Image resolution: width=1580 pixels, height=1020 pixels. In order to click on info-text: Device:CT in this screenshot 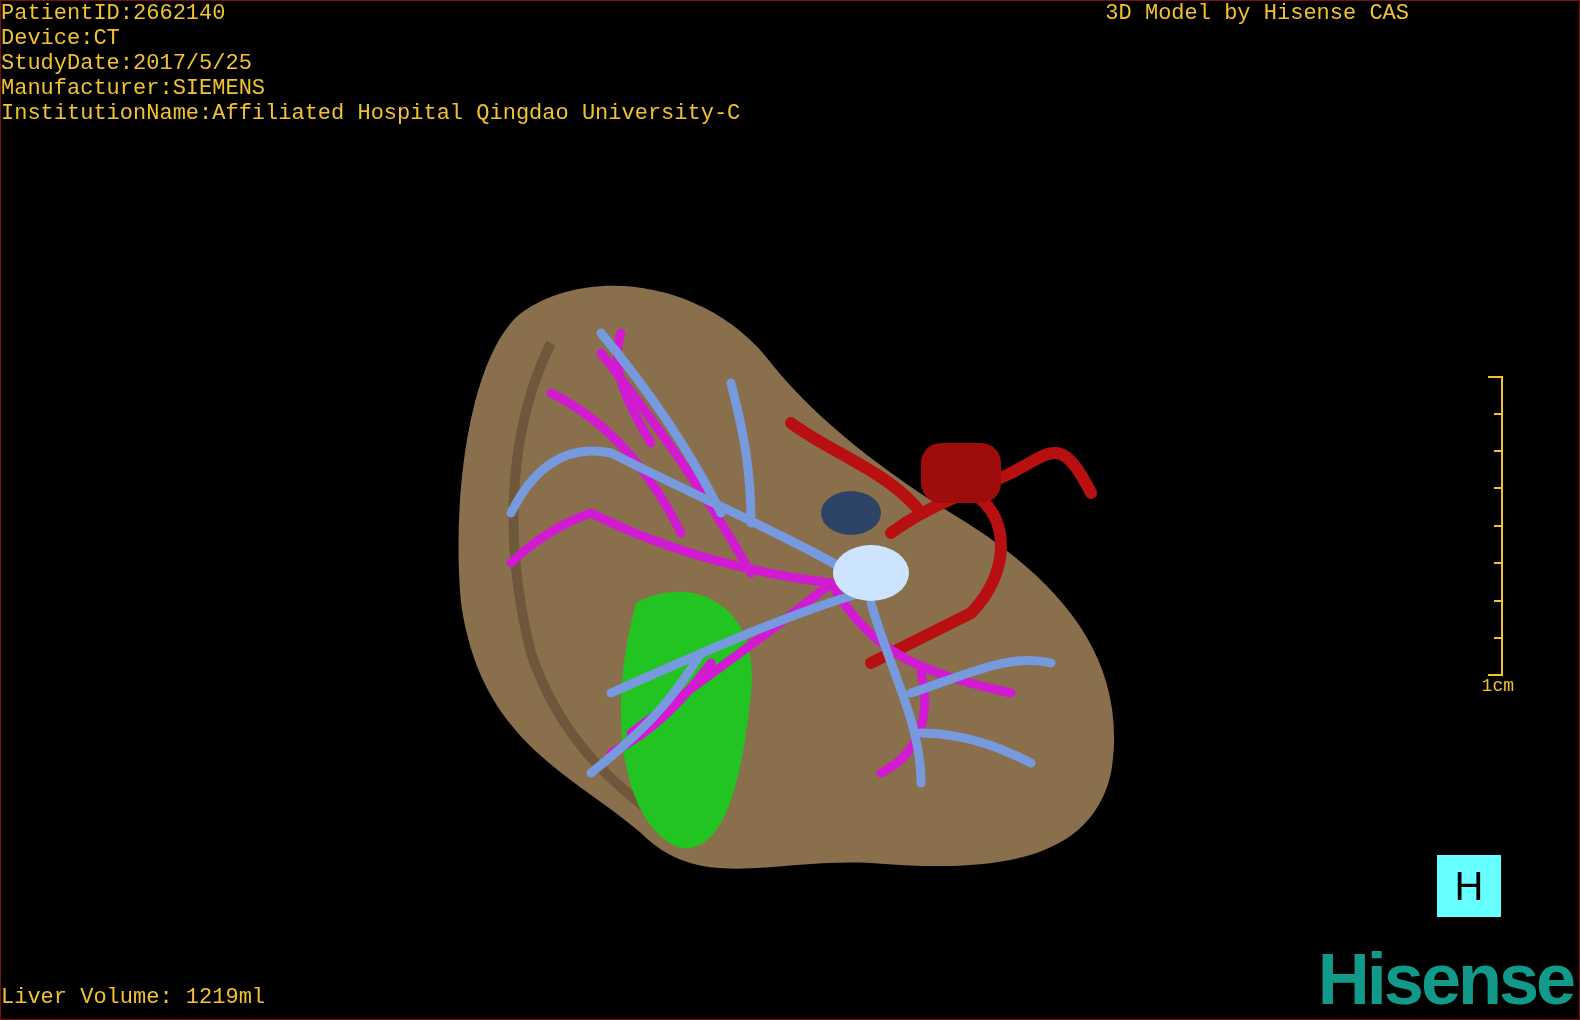, I will do `click(61, 38)`.